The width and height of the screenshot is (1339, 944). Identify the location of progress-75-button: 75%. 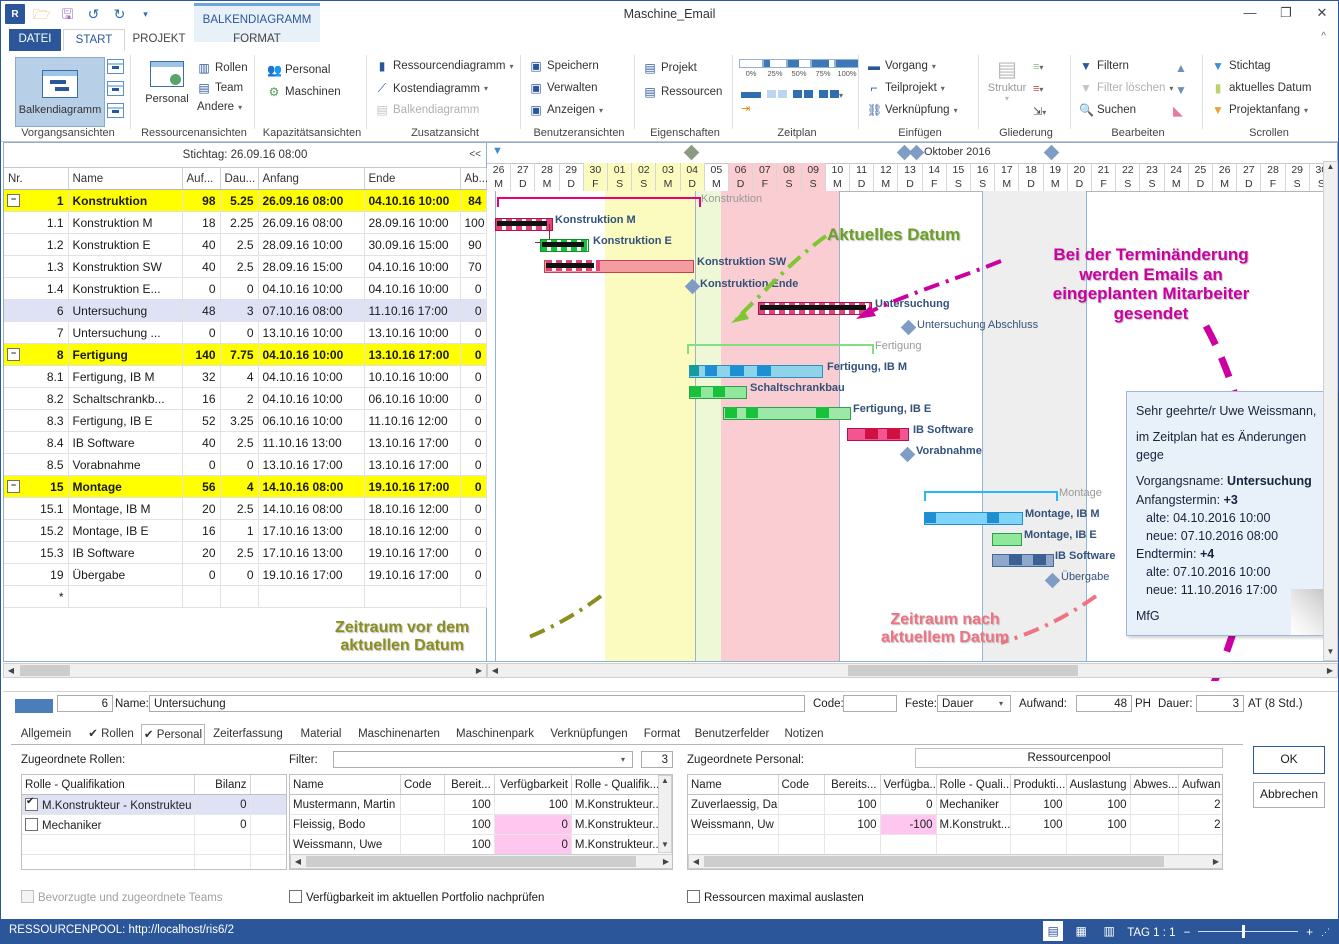
(823, 68).